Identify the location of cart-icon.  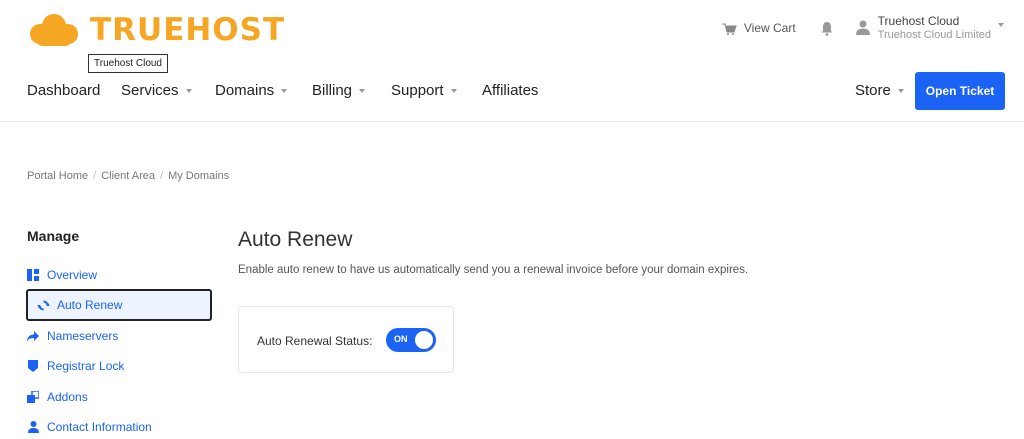
(729, 29).